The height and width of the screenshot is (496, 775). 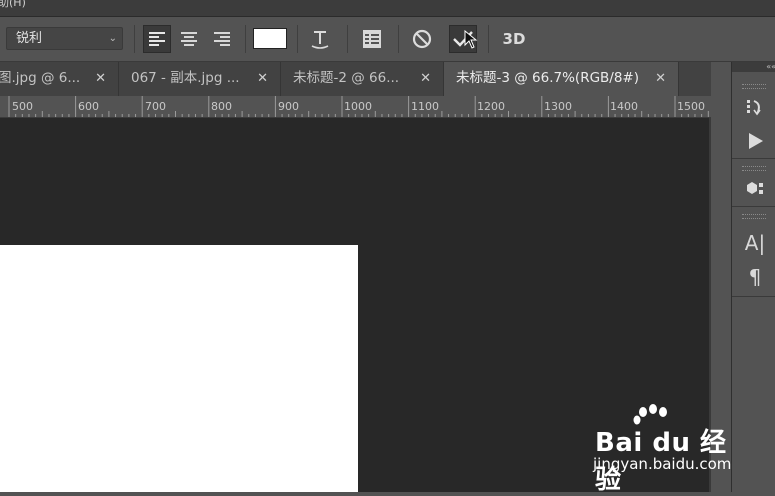 What do you see at coordinates (29, 38) in the screenshot?
I see `antialias-value: 锐利` at bounding box center [29, 38].